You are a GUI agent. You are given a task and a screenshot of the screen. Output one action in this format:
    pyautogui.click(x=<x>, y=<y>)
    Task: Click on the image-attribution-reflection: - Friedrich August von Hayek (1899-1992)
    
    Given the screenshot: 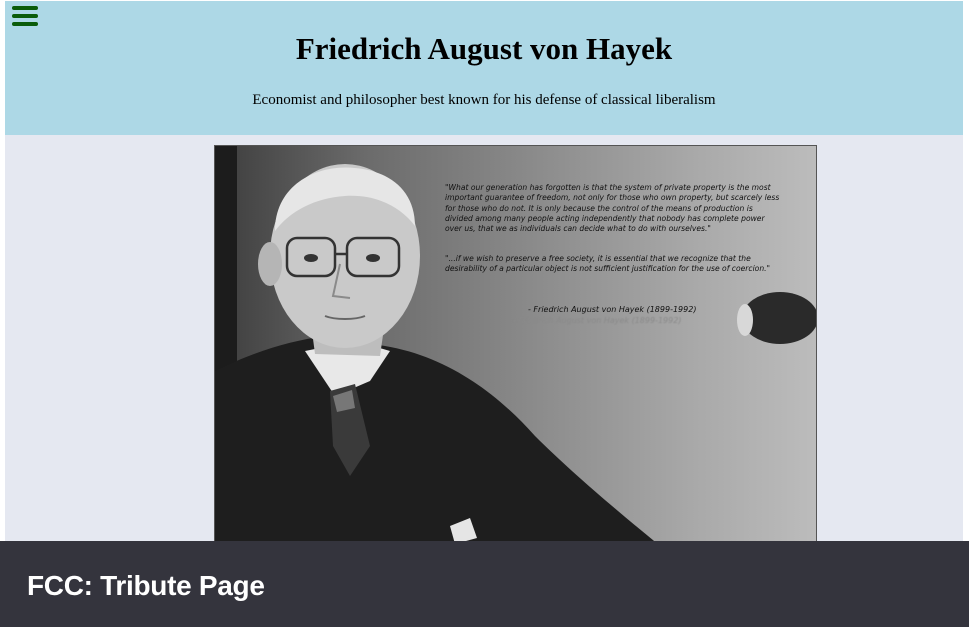 What is the action you would take?
    pyautogui.click(x=597, y=320)
    